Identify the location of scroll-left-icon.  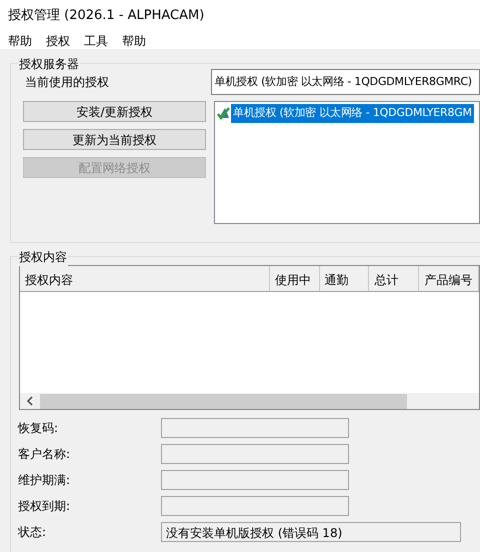
(30, 401).